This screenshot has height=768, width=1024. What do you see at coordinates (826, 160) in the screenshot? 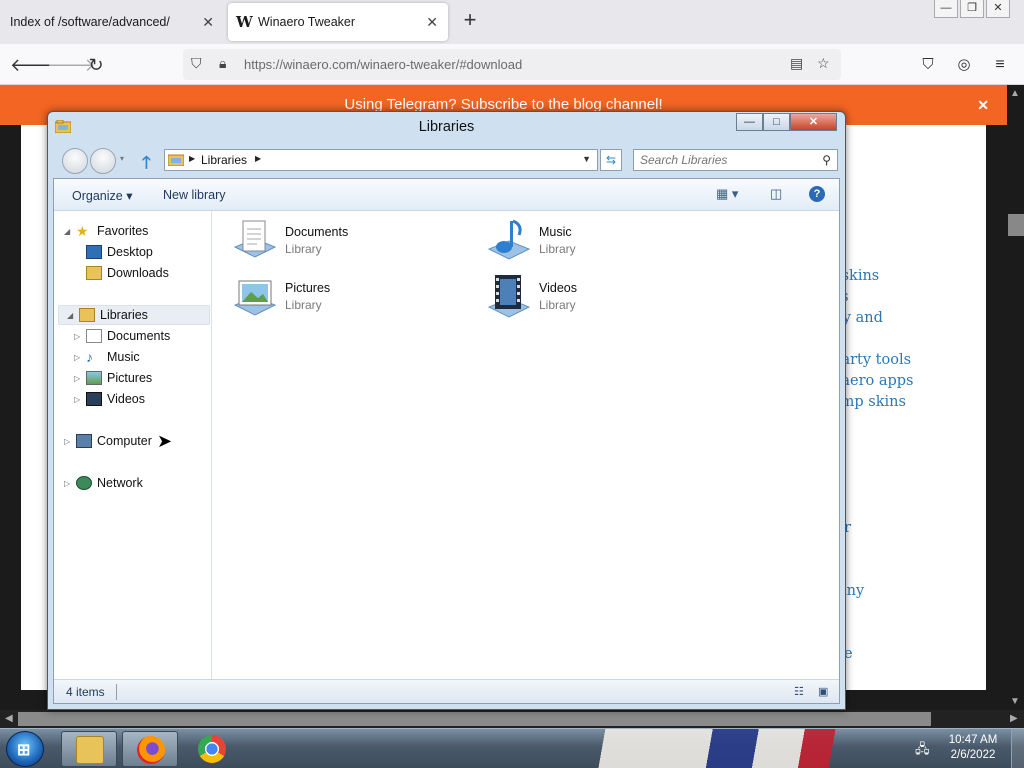
I see `search-icon: ⚲` at bounding box center [826, 160].